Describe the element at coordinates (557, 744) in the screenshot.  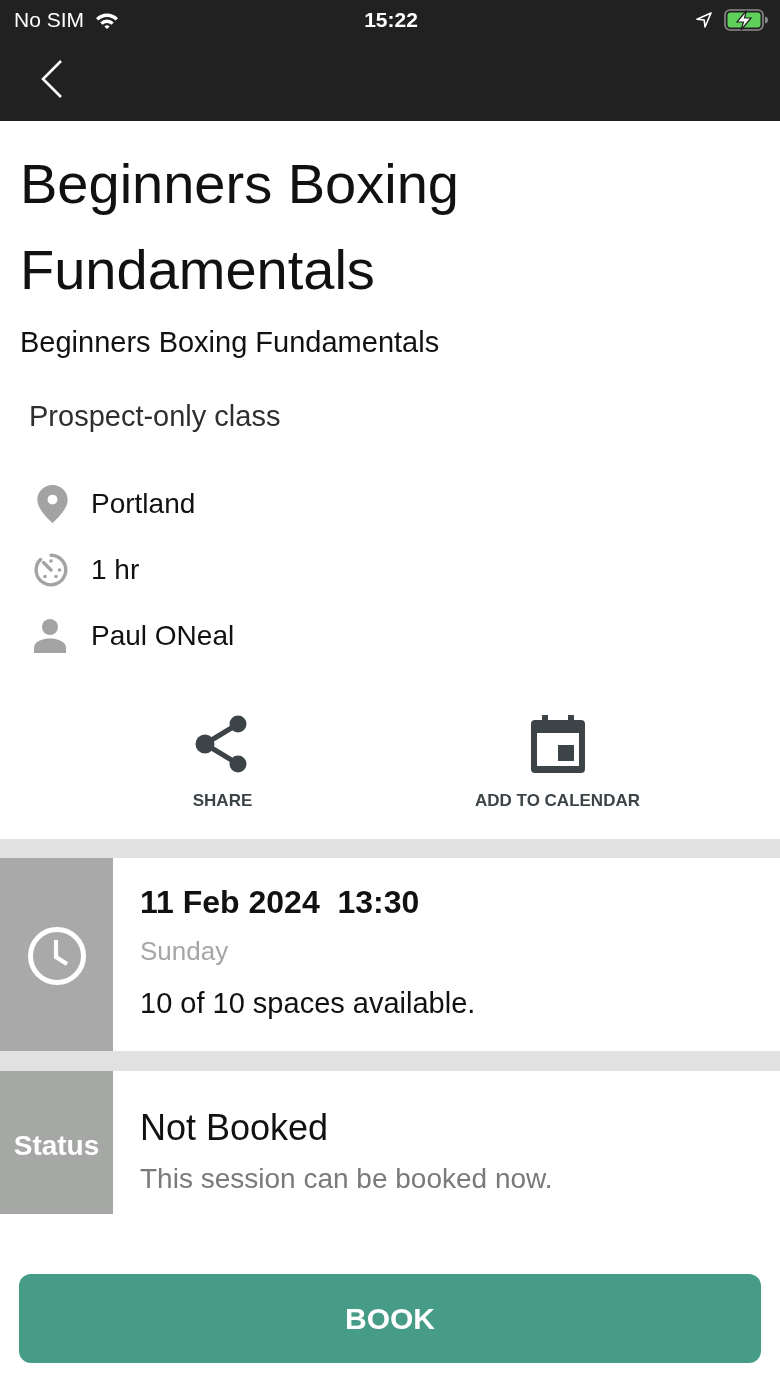
I see `calendar-icon` at that location.